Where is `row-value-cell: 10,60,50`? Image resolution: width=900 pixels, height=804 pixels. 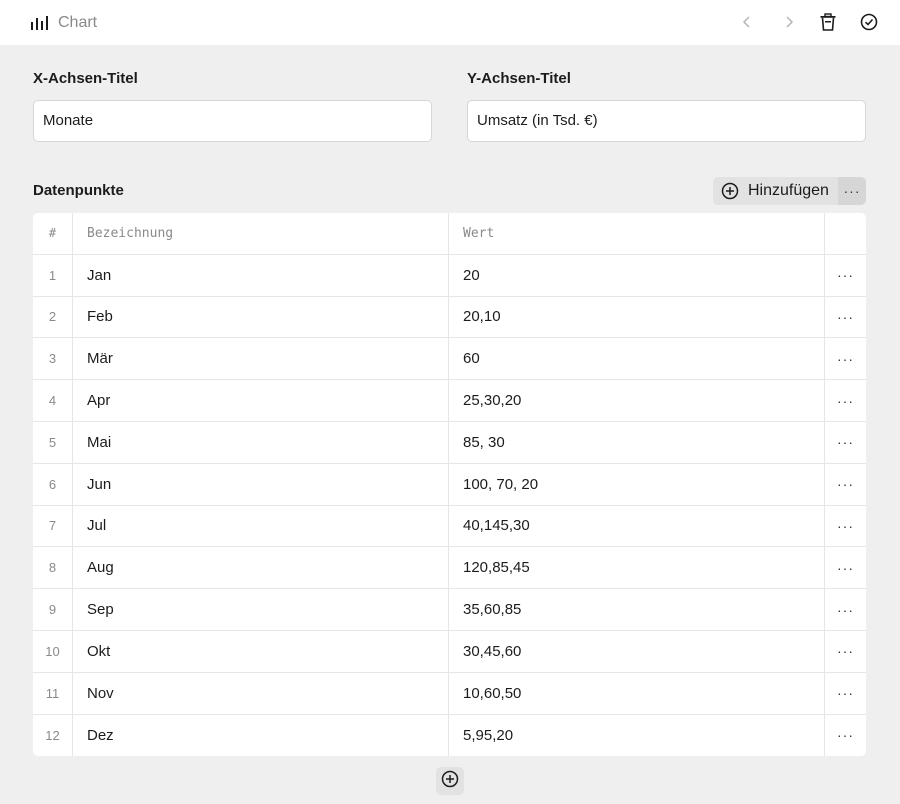
row-value-cell: 10,60,50 is located at coordinates (637, 693).